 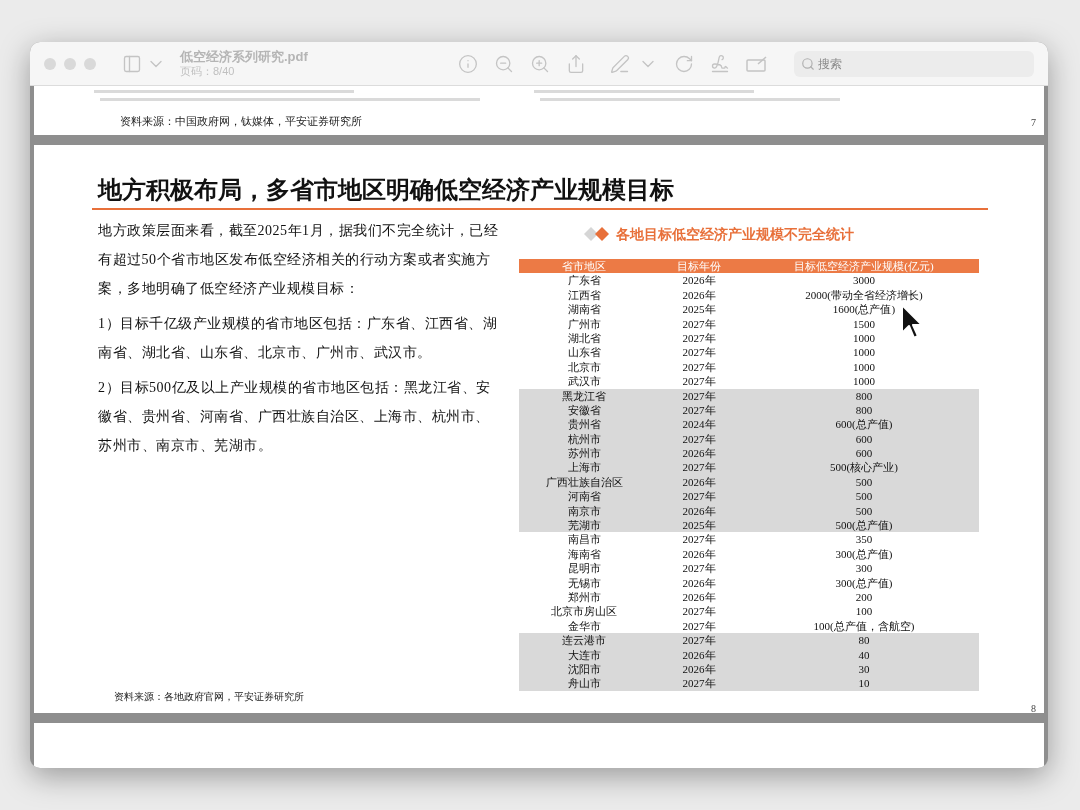 I want to click on table-cell-text: 山东省, so click(x=584, y=352).